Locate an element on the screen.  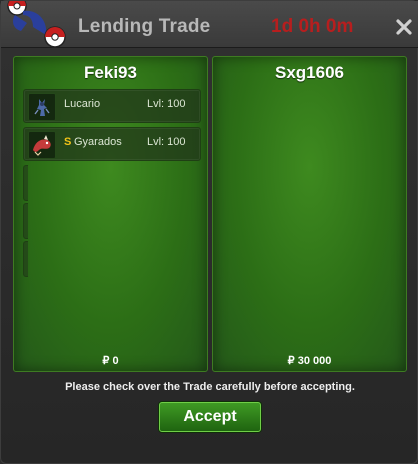
pokemon-name: Lucario is located at coordinates (82, 104).